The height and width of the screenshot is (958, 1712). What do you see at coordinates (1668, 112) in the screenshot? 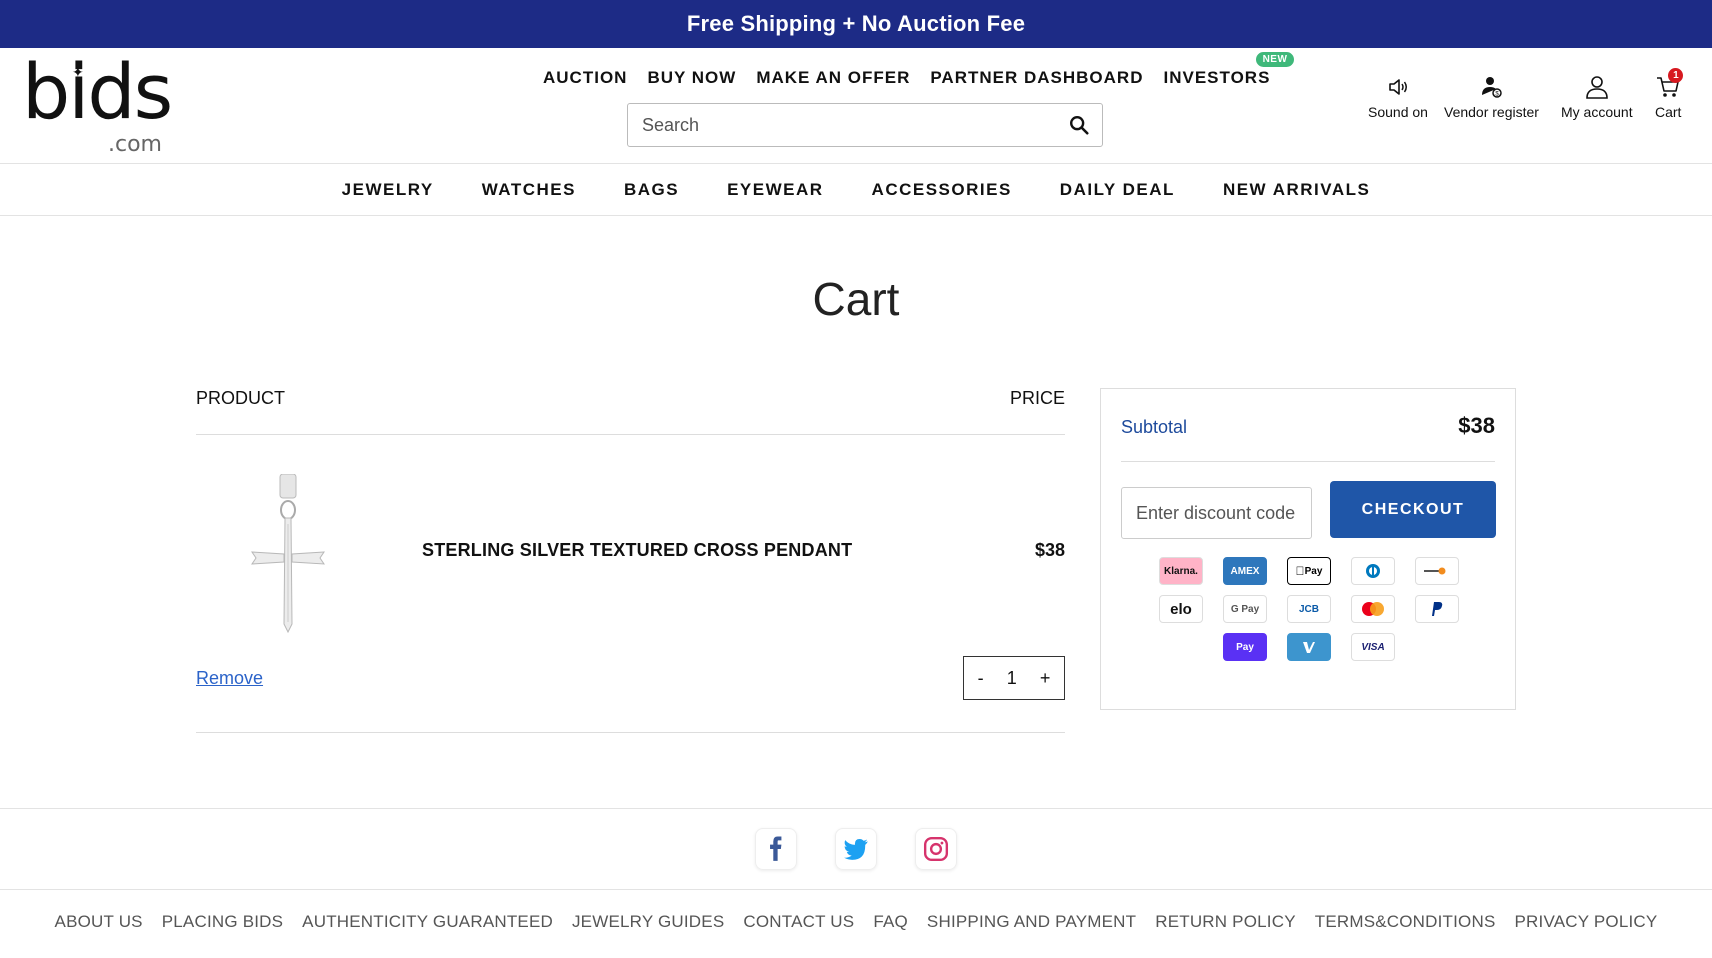
I see `cart-label: Cart` at bounding box center [1668, 112].